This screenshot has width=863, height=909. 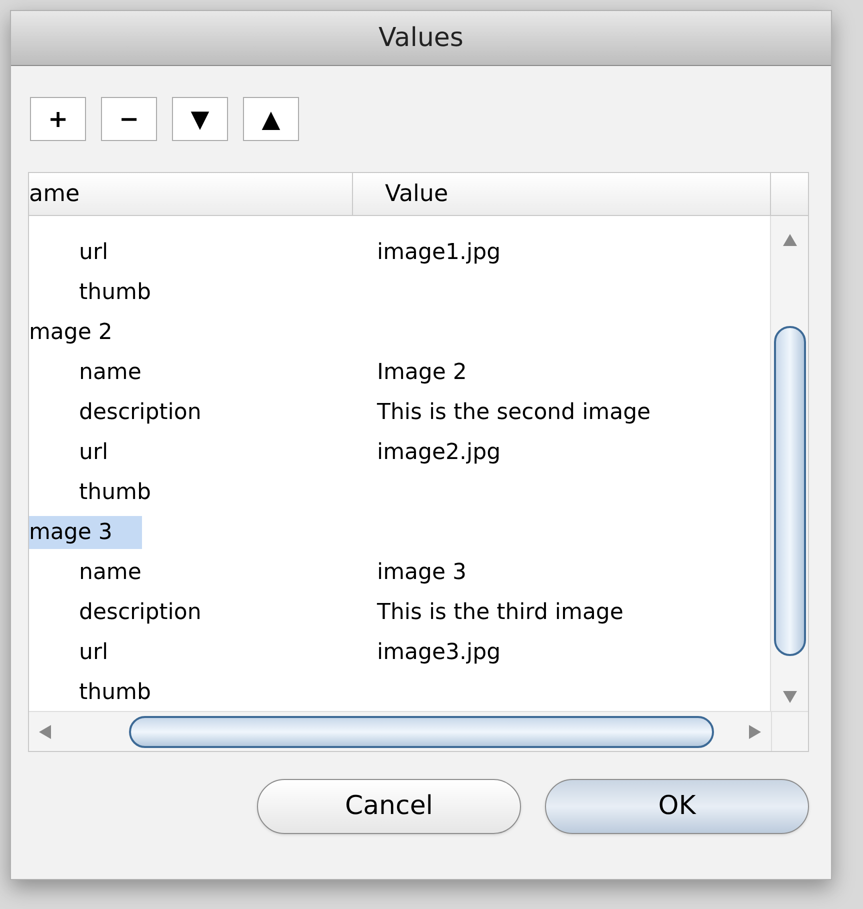 What do you see at coordinates (421, 38) in the screenshot?
I see `window-title: Values` at bounding box center [421, 38].